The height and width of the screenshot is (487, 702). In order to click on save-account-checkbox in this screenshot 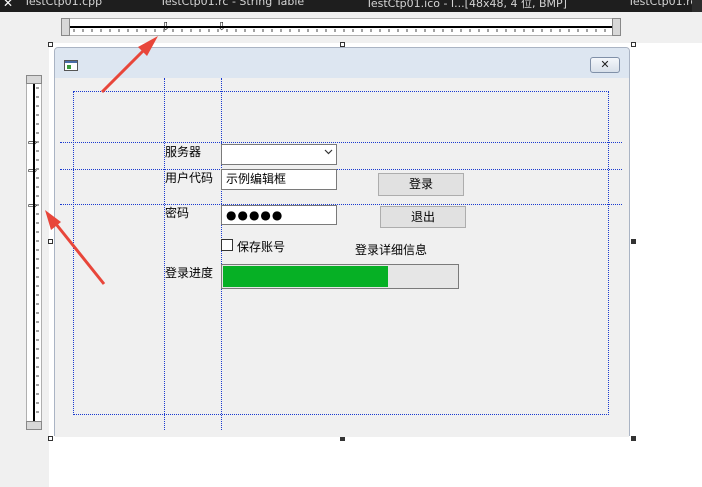, I will do `click(227, 245)`.